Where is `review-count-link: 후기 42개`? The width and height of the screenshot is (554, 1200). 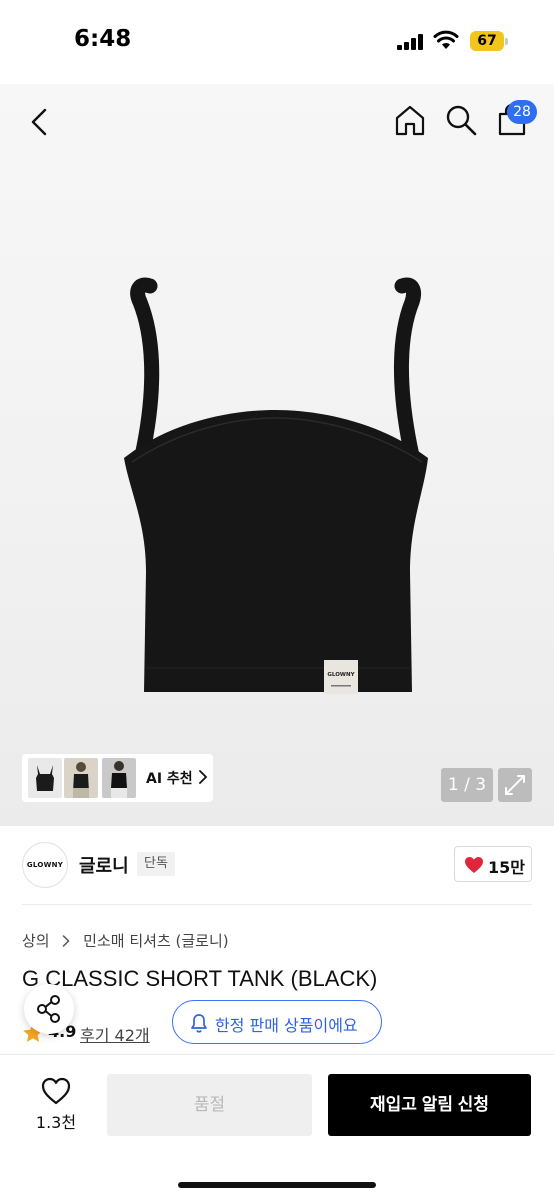
review-count-link: 후기 42개 is located at coordinates (115, 1034).